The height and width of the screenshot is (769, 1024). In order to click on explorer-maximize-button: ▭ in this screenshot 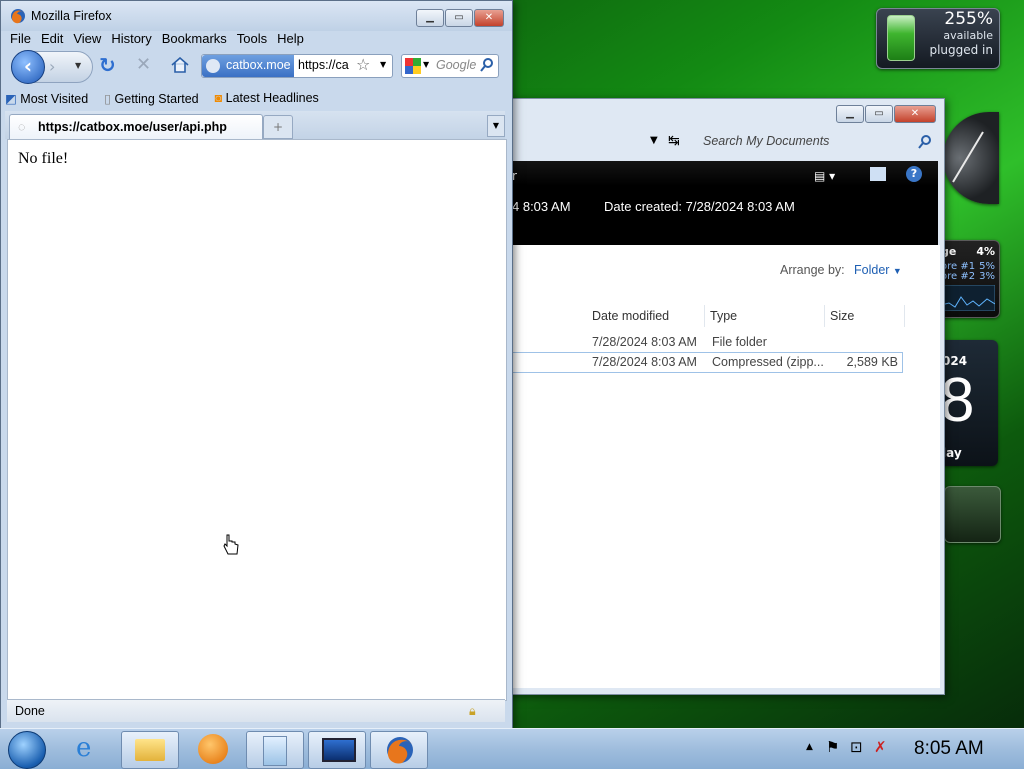, I will do `click(879, 114)`.